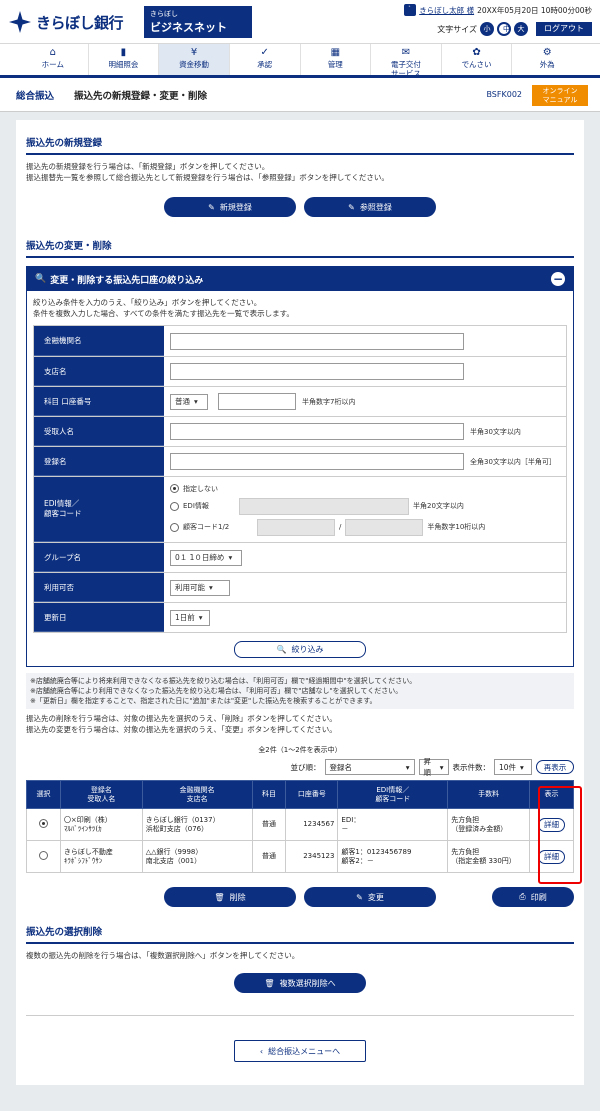 The image size is (600, 1111). What do you see at coordinates (369, 767) in the screenshot?
I see `sort-select: 登録名 ▾` at bounding box center [369, 767].